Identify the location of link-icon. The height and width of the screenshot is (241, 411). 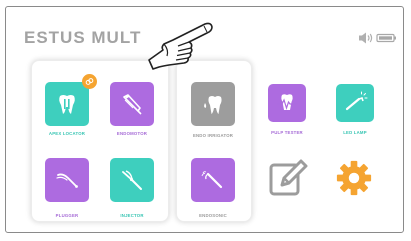
(89, 81).